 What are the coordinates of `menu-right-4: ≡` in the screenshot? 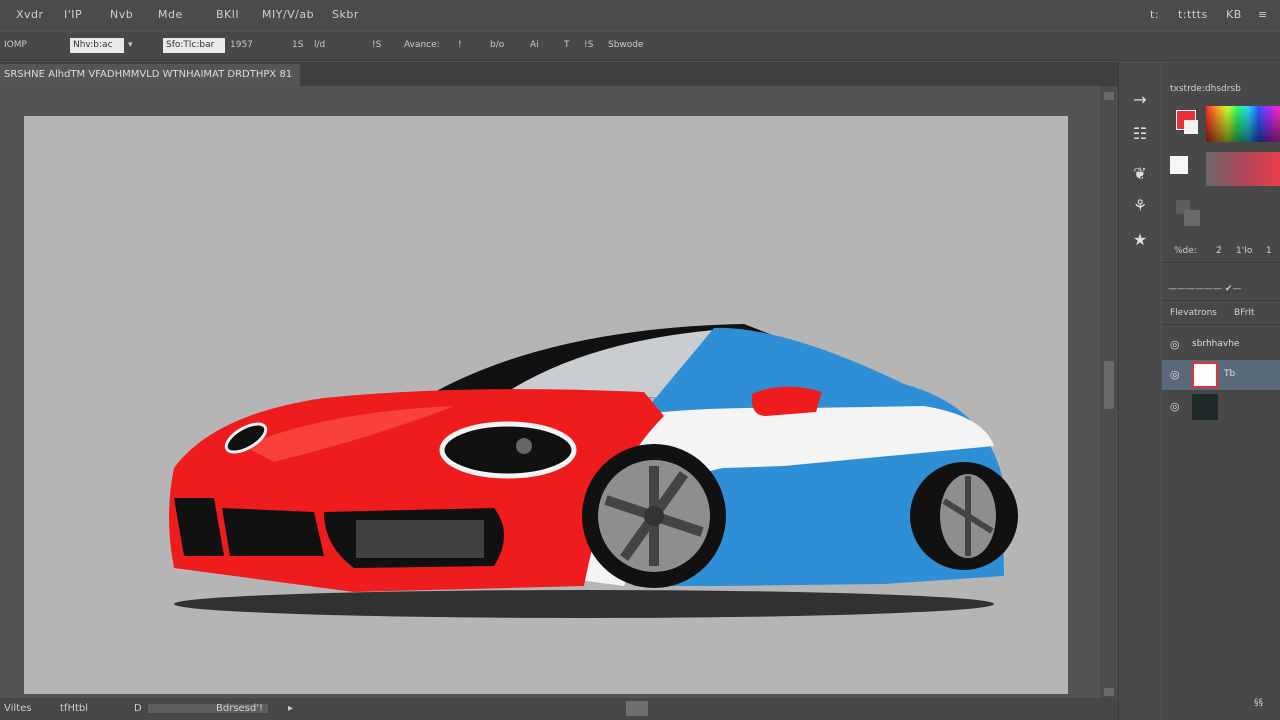 It's located at (1263, 14).